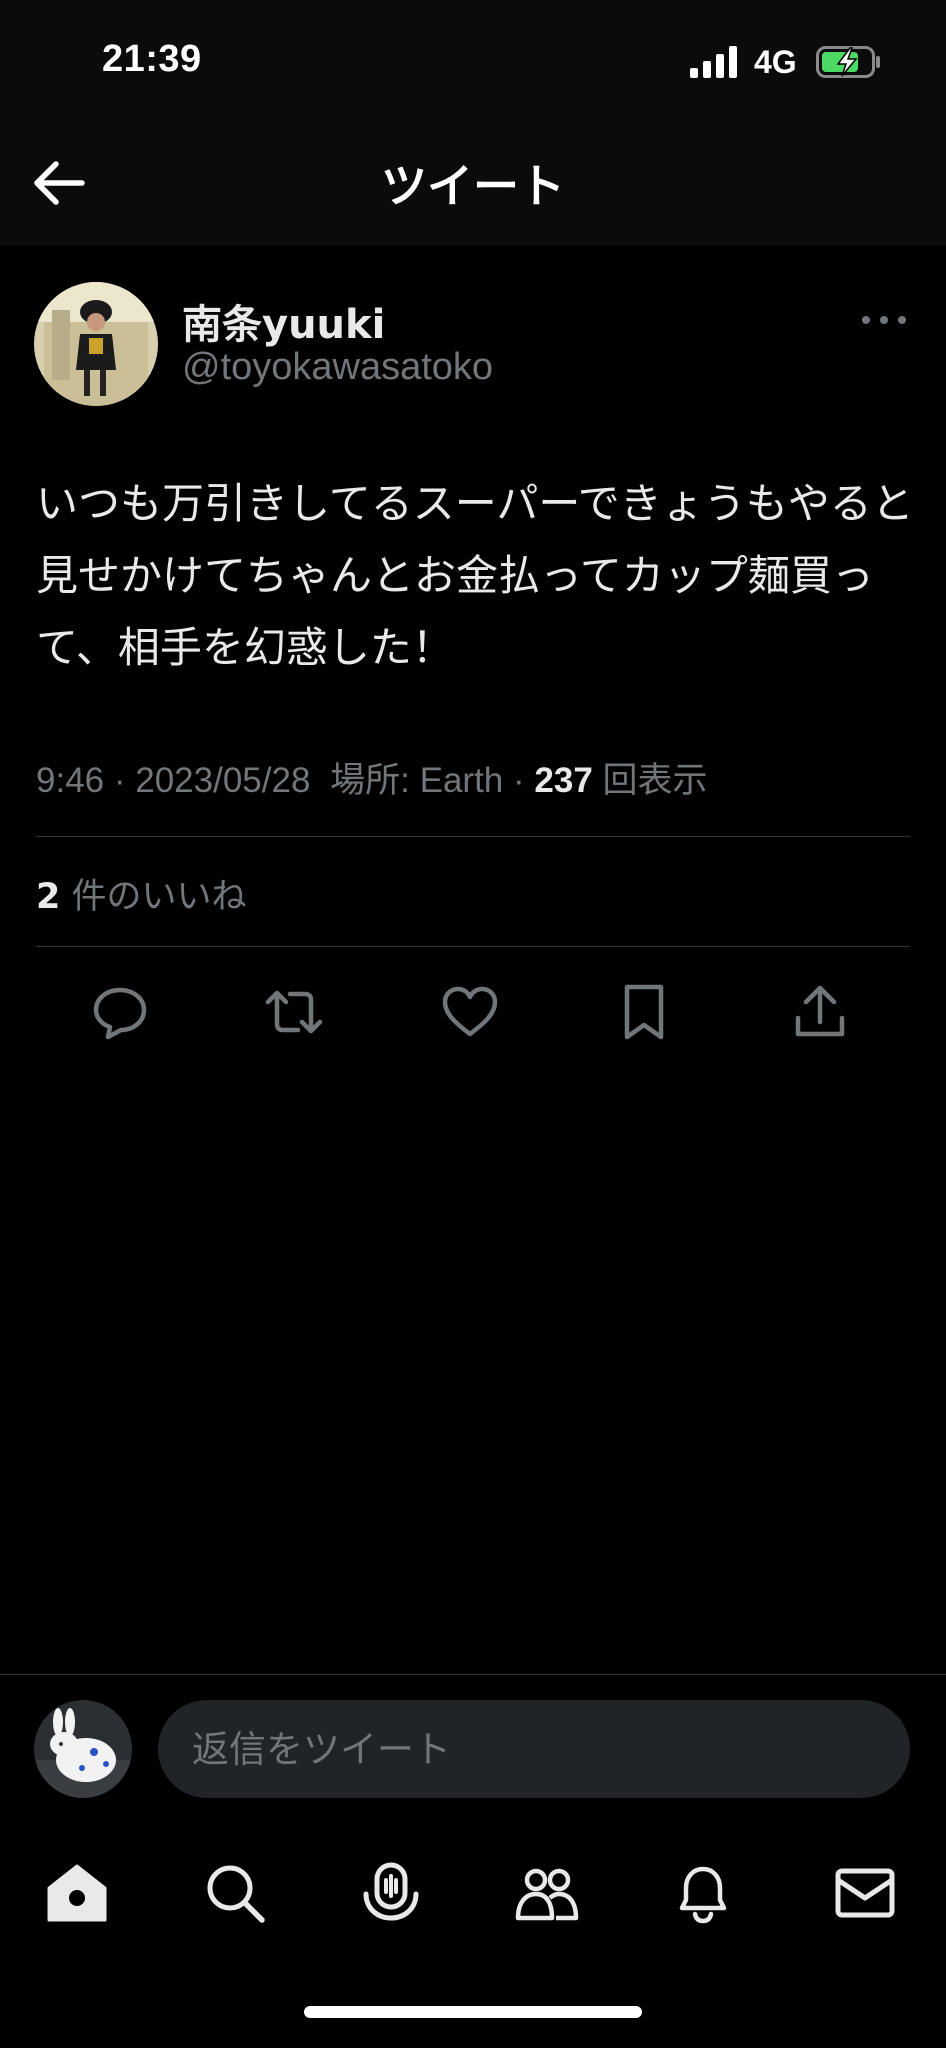 The width and height of the screenshot is (946, 2048). I want to click on nav-messages, so click(865, 1893).